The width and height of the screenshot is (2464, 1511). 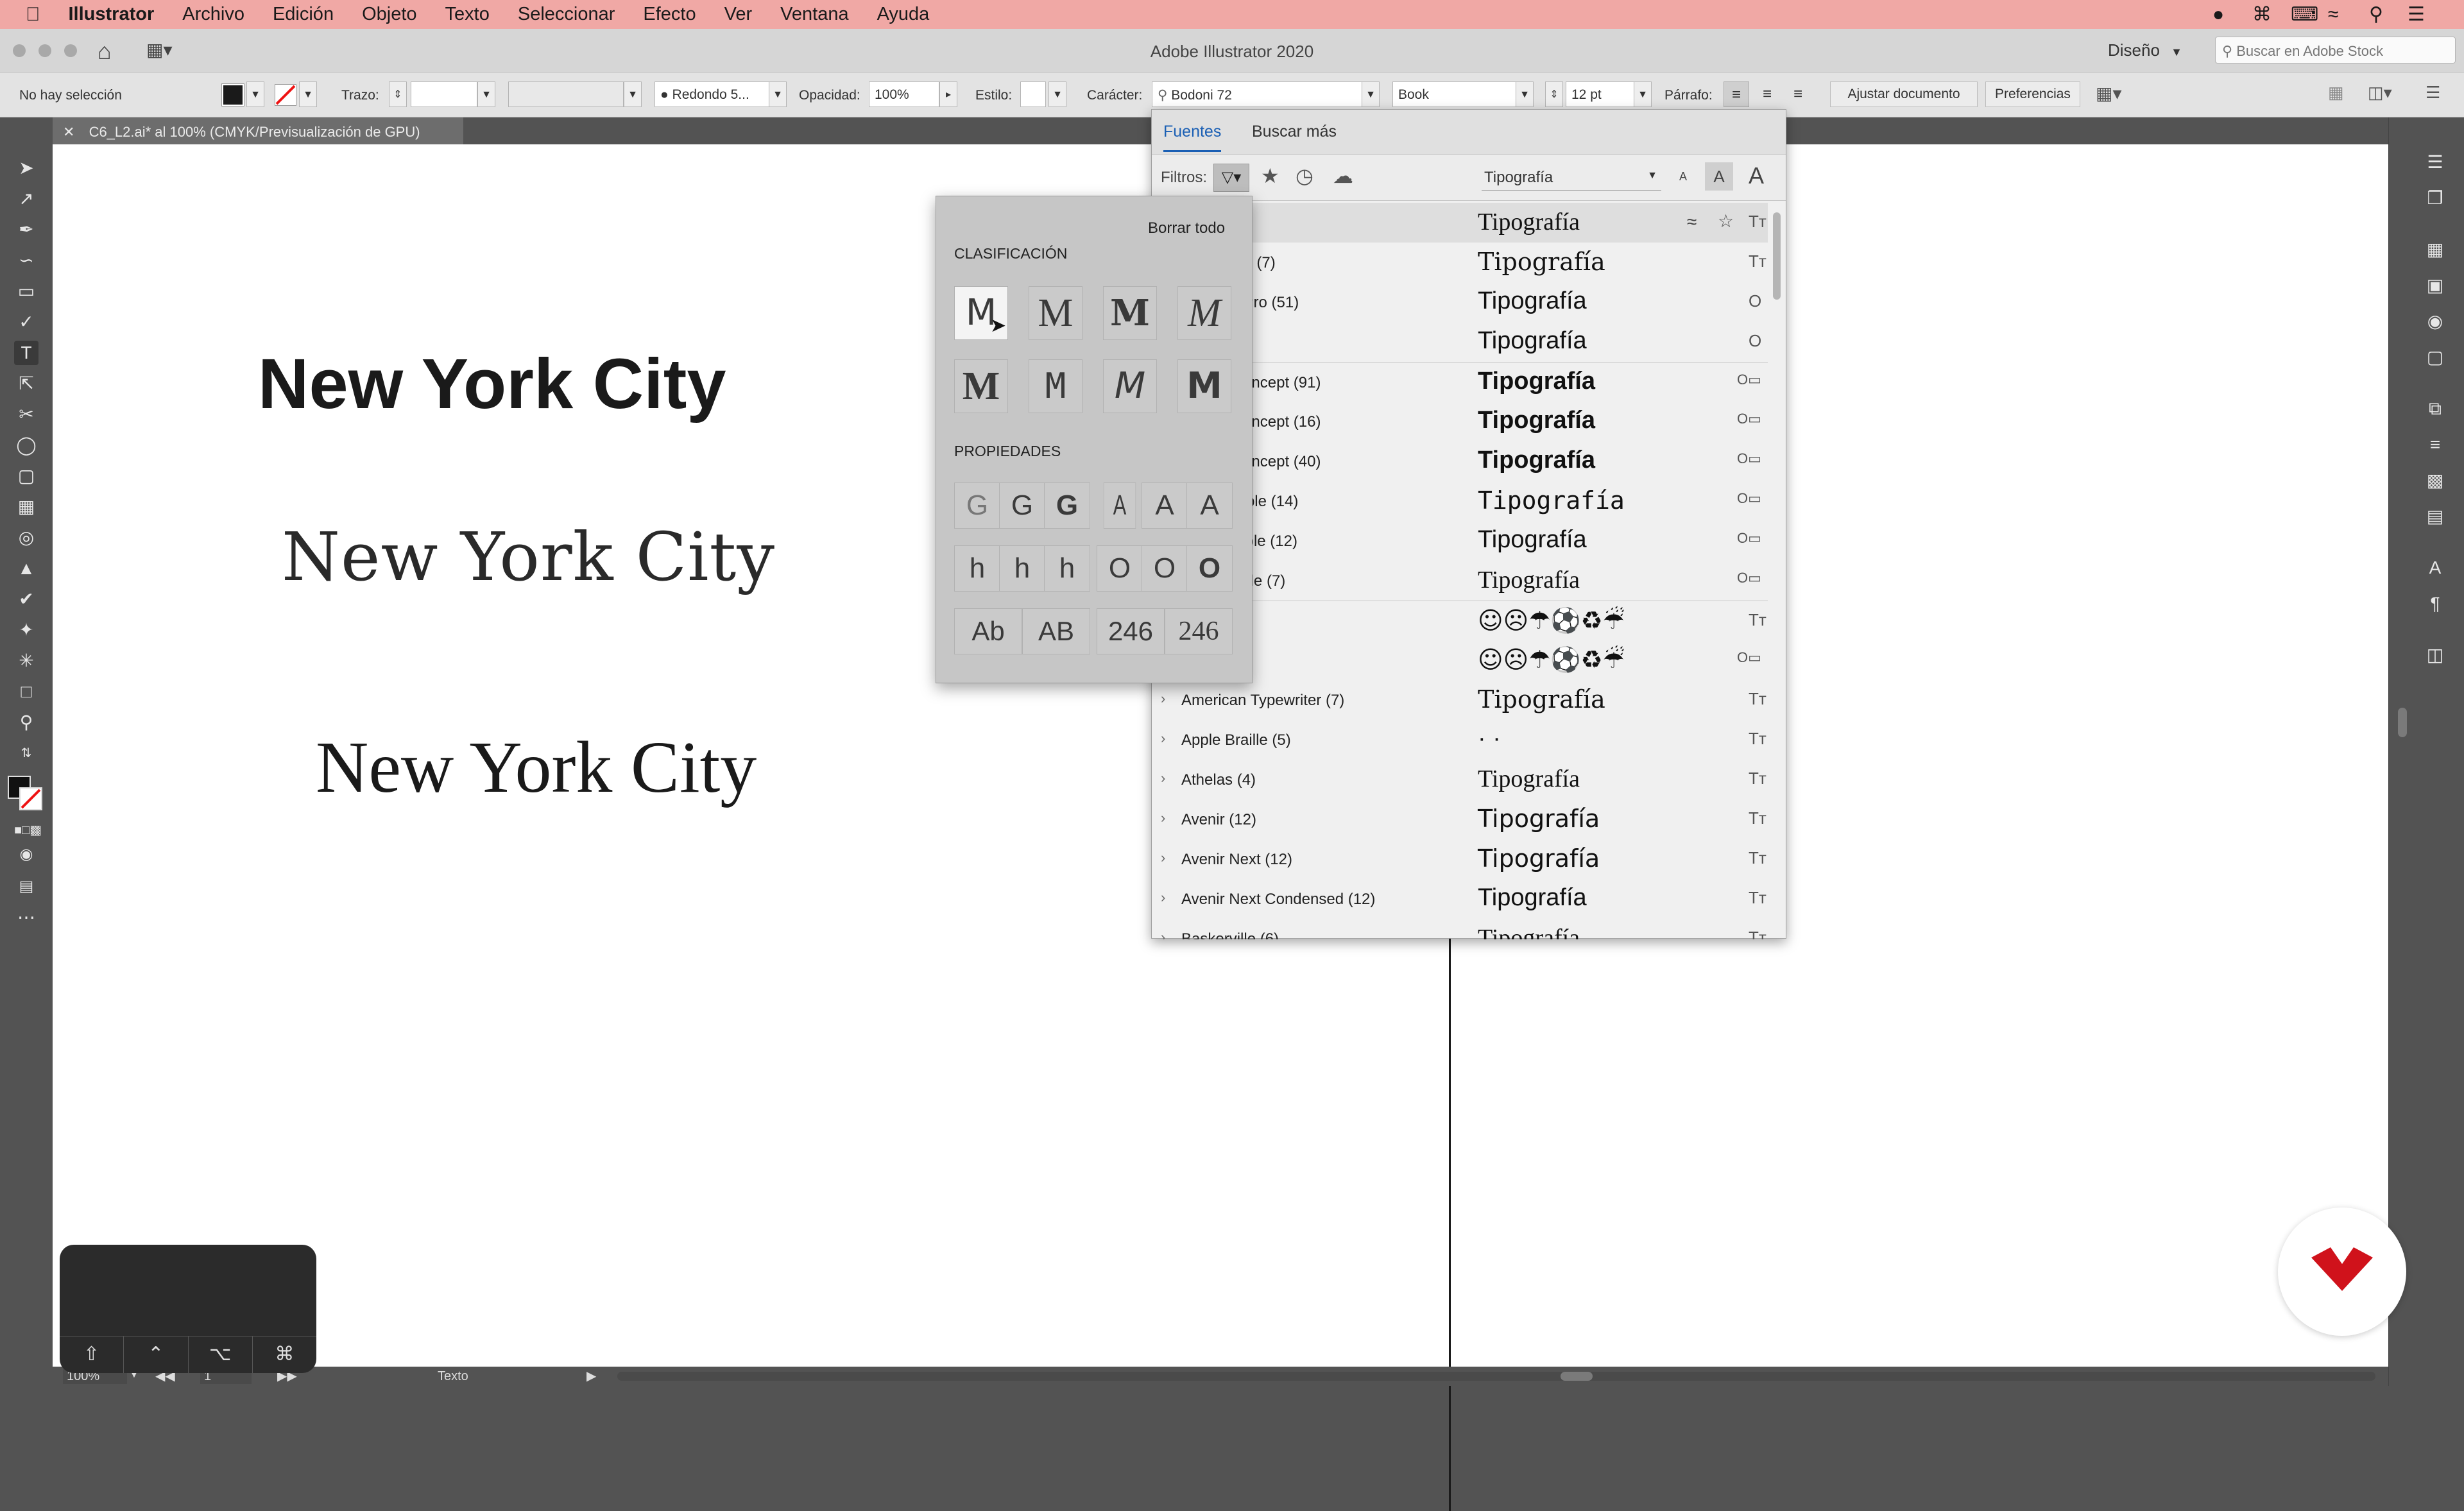 I want to click on property-weight-thin: G, so click(x=977, y=505).